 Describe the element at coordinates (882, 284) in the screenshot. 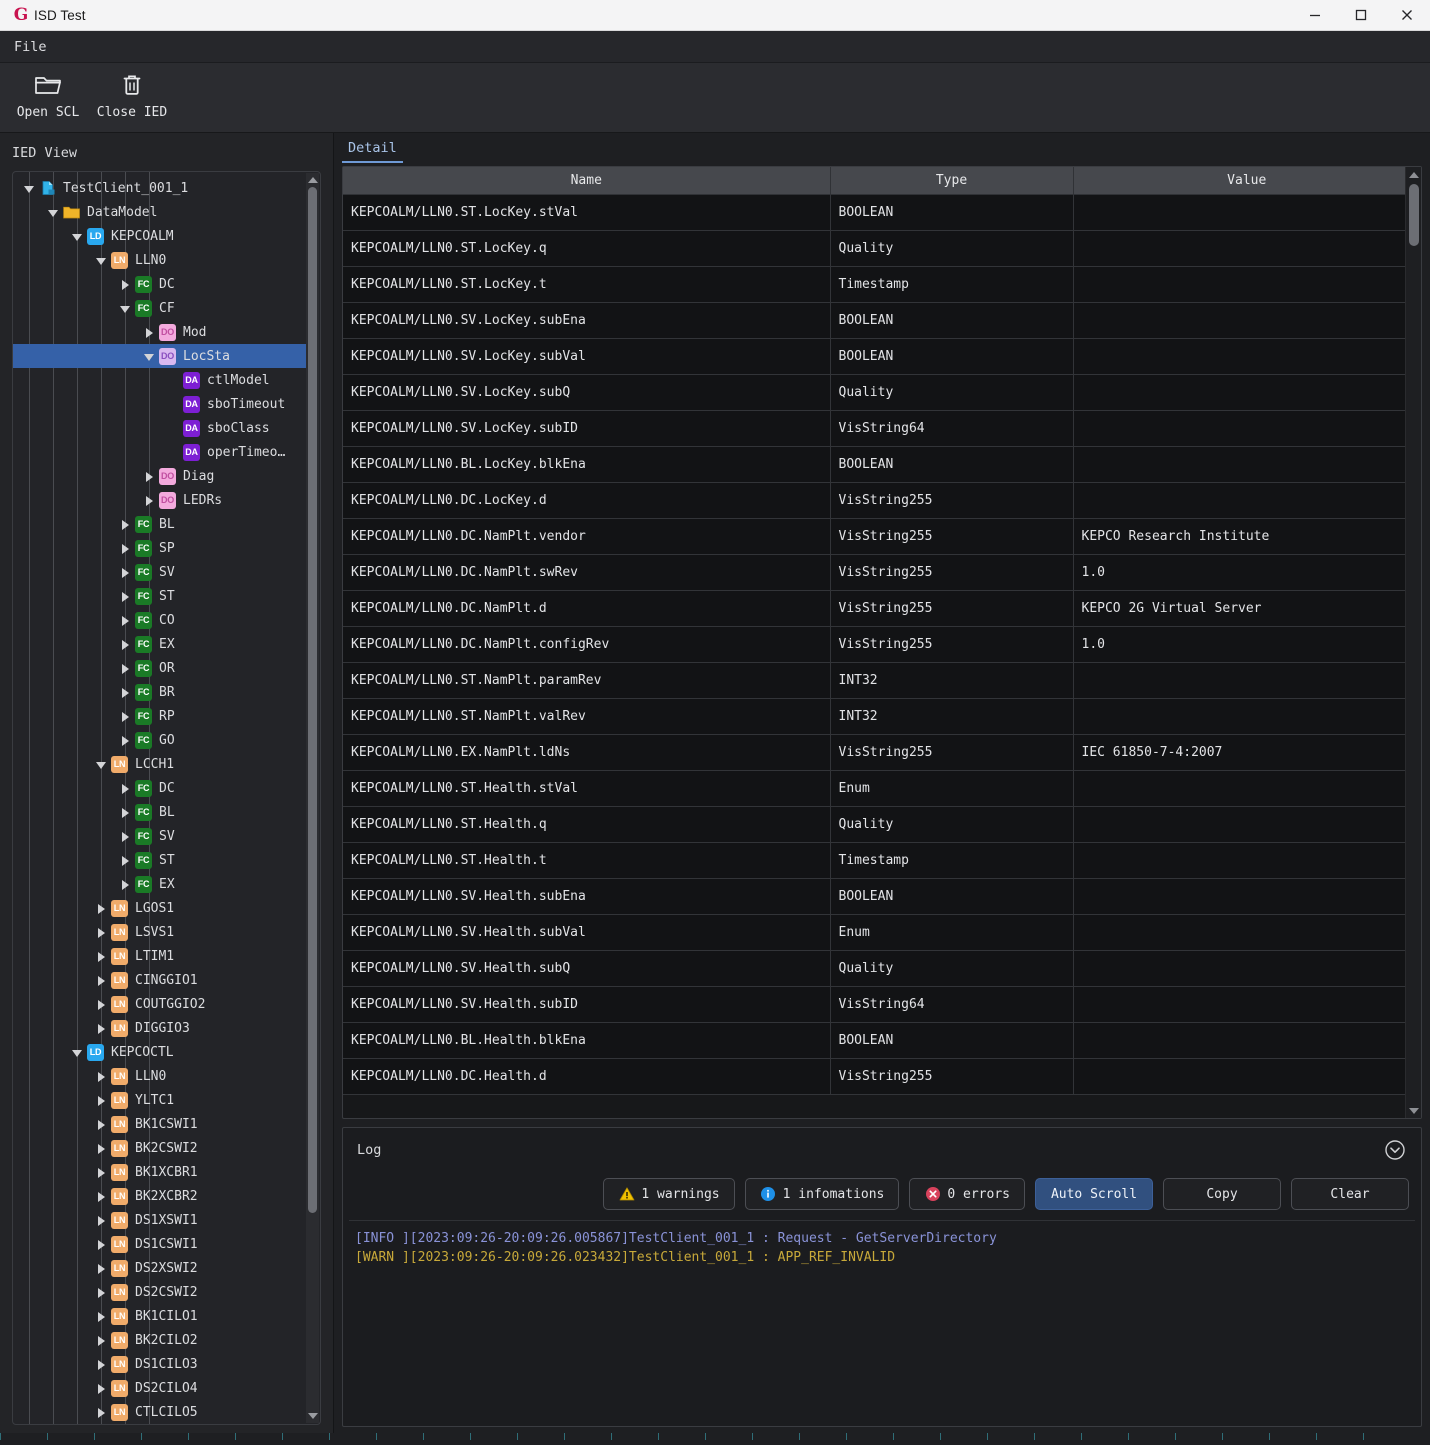

I see `table-row: KEPCOALM/LLN0.ST.LocKey.t Timestamp` at that location.